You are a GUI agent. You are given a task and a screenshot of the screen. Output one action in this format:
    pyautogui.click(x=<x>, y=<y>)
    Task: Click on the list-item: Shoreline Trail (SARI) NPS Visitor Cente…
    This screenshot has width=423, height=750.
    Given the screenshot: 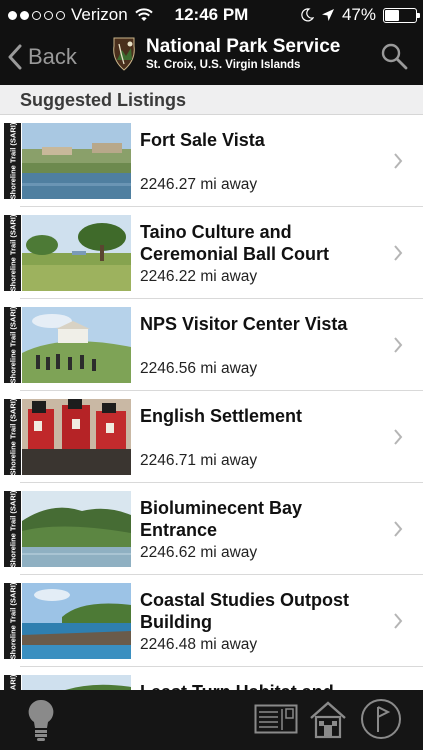 What is the action you would take?
    pyautogui.click(x=211, y=345)
    